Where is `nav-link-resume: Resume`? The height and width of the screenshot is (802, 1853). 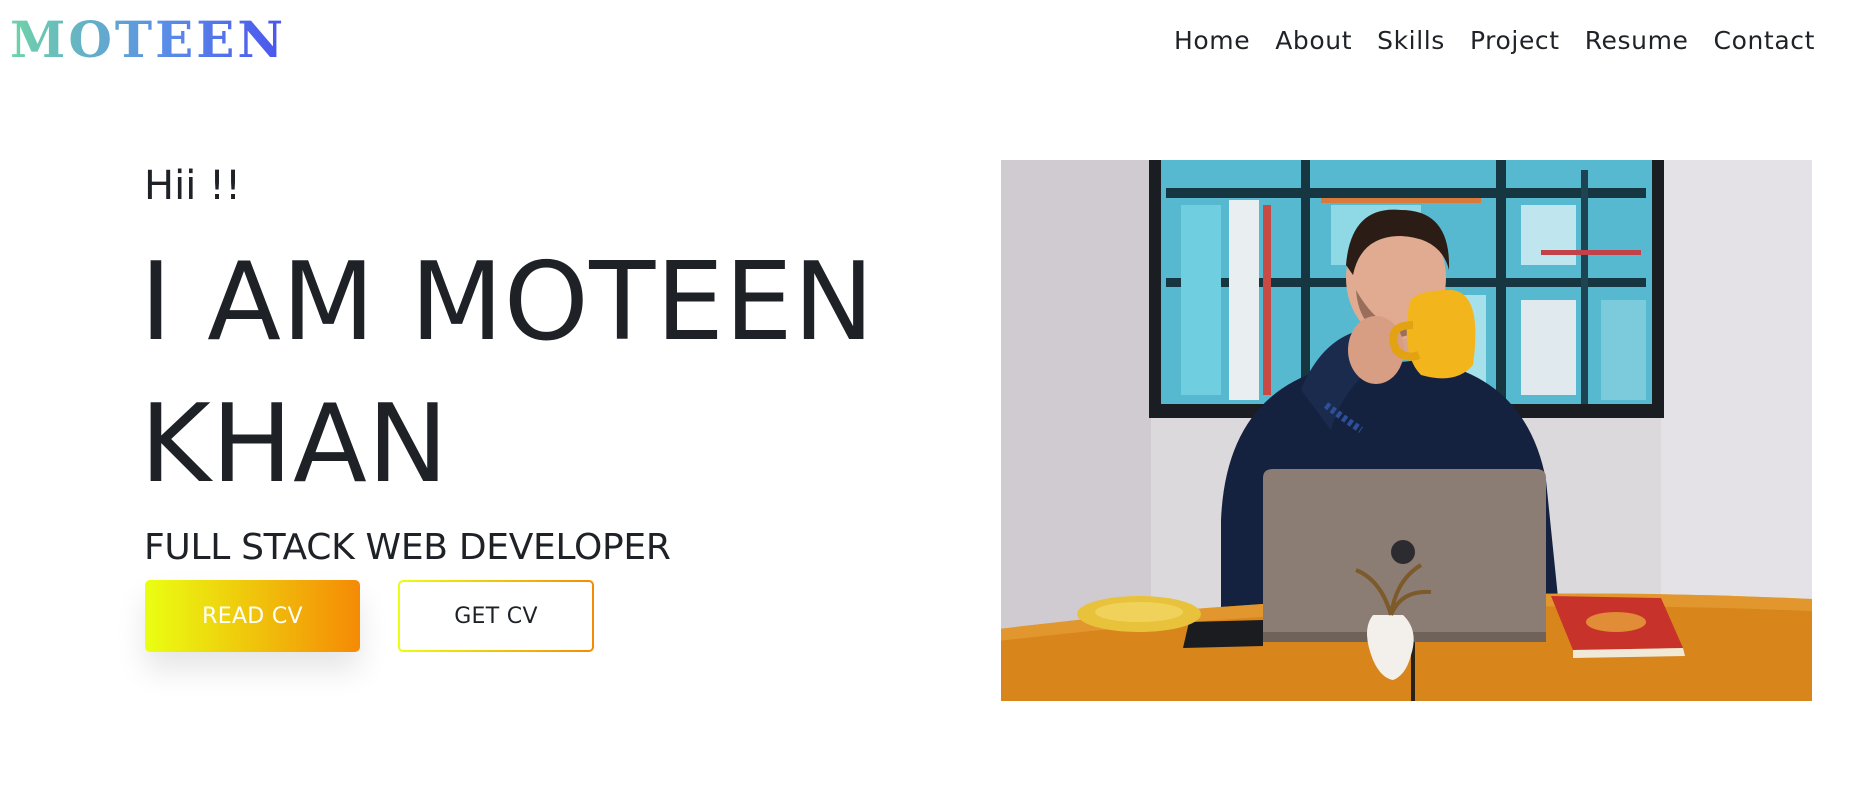 nav-link-resume: Resume is located at coordinates (1637, 41).